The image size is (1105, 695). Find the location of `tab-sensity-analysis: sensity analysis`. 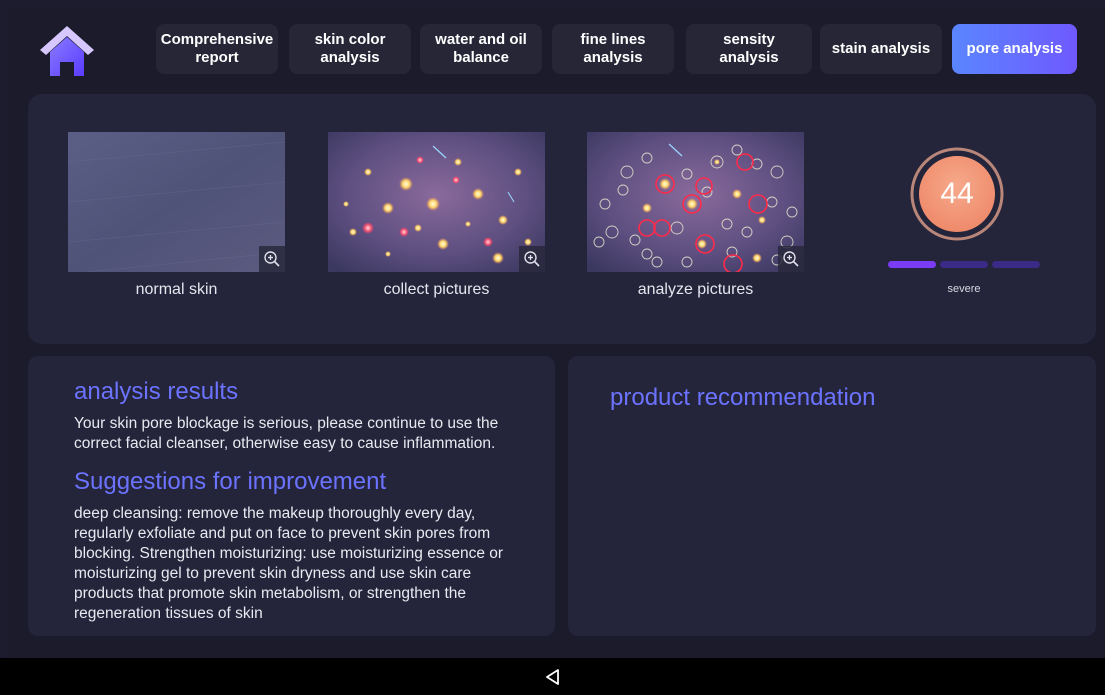

tab-sensity-analysis: sensity analysis is located at coordinates (749, 49).